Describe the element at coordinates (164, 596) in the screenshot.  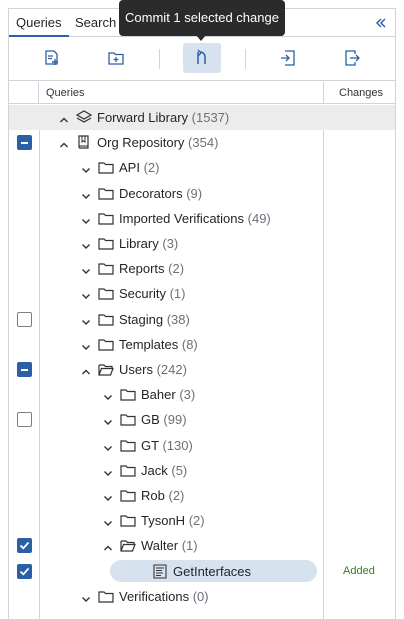
I see `tree-item-label: Verifications (0)` at that location.